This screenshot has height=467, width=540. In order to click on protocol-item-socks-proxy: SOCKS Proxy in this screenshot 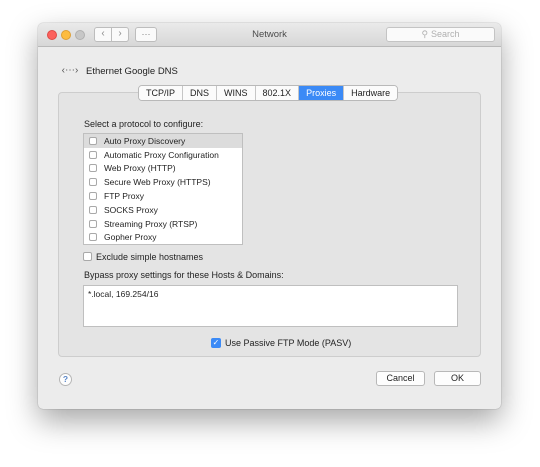, I will do `click(163, 210)`.